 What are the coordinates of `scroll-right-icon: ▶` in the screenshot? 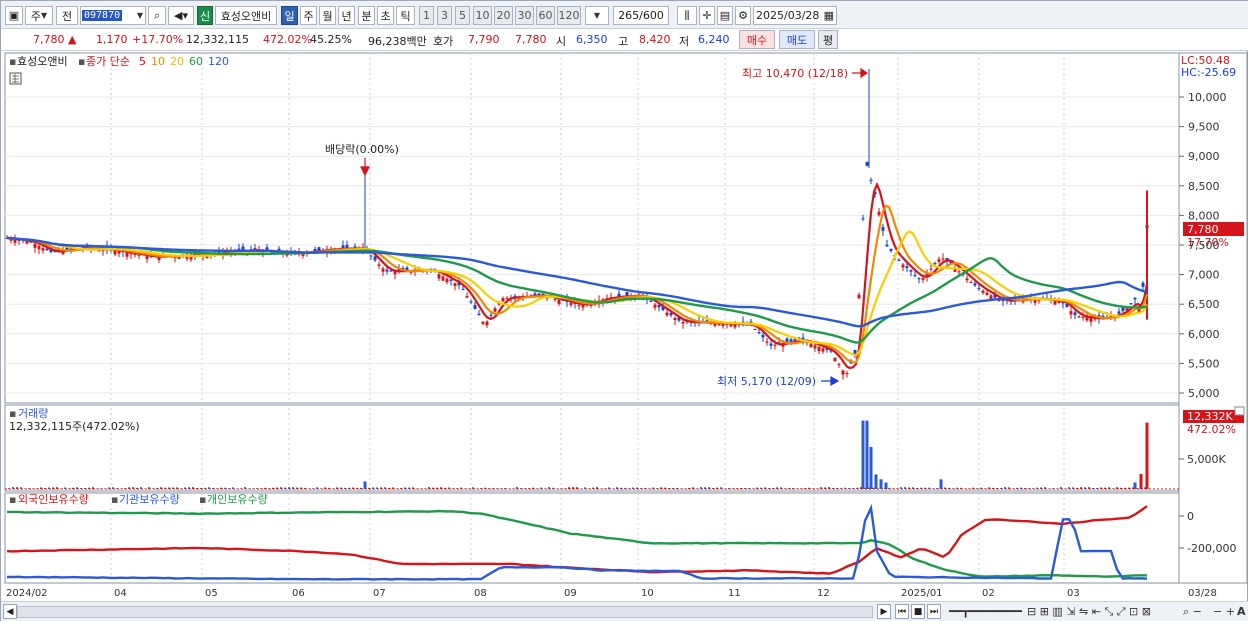 It's located at (884, 611).